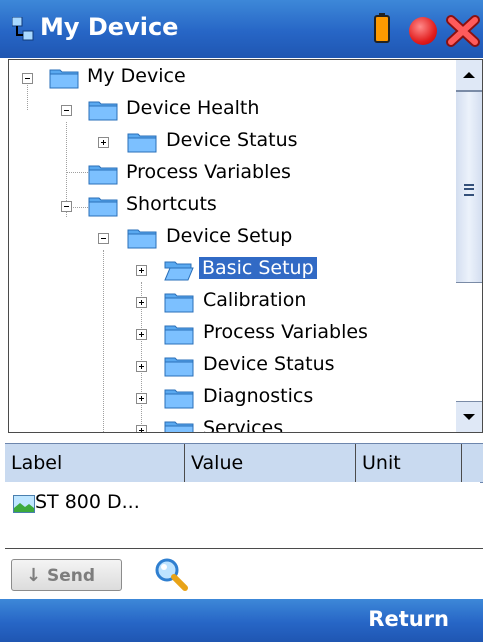 The image size is (483, 642). What do you see at coordinates (258, 268) in the screenshot?
I see `tree-item-label-selected: Basic Setup` at bounding box center [258, 268].